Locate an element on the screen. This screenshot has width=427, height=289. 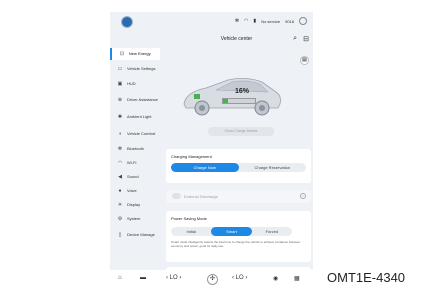
power-saving-title: Power Saving Mode is located at coordinates (189, 218).